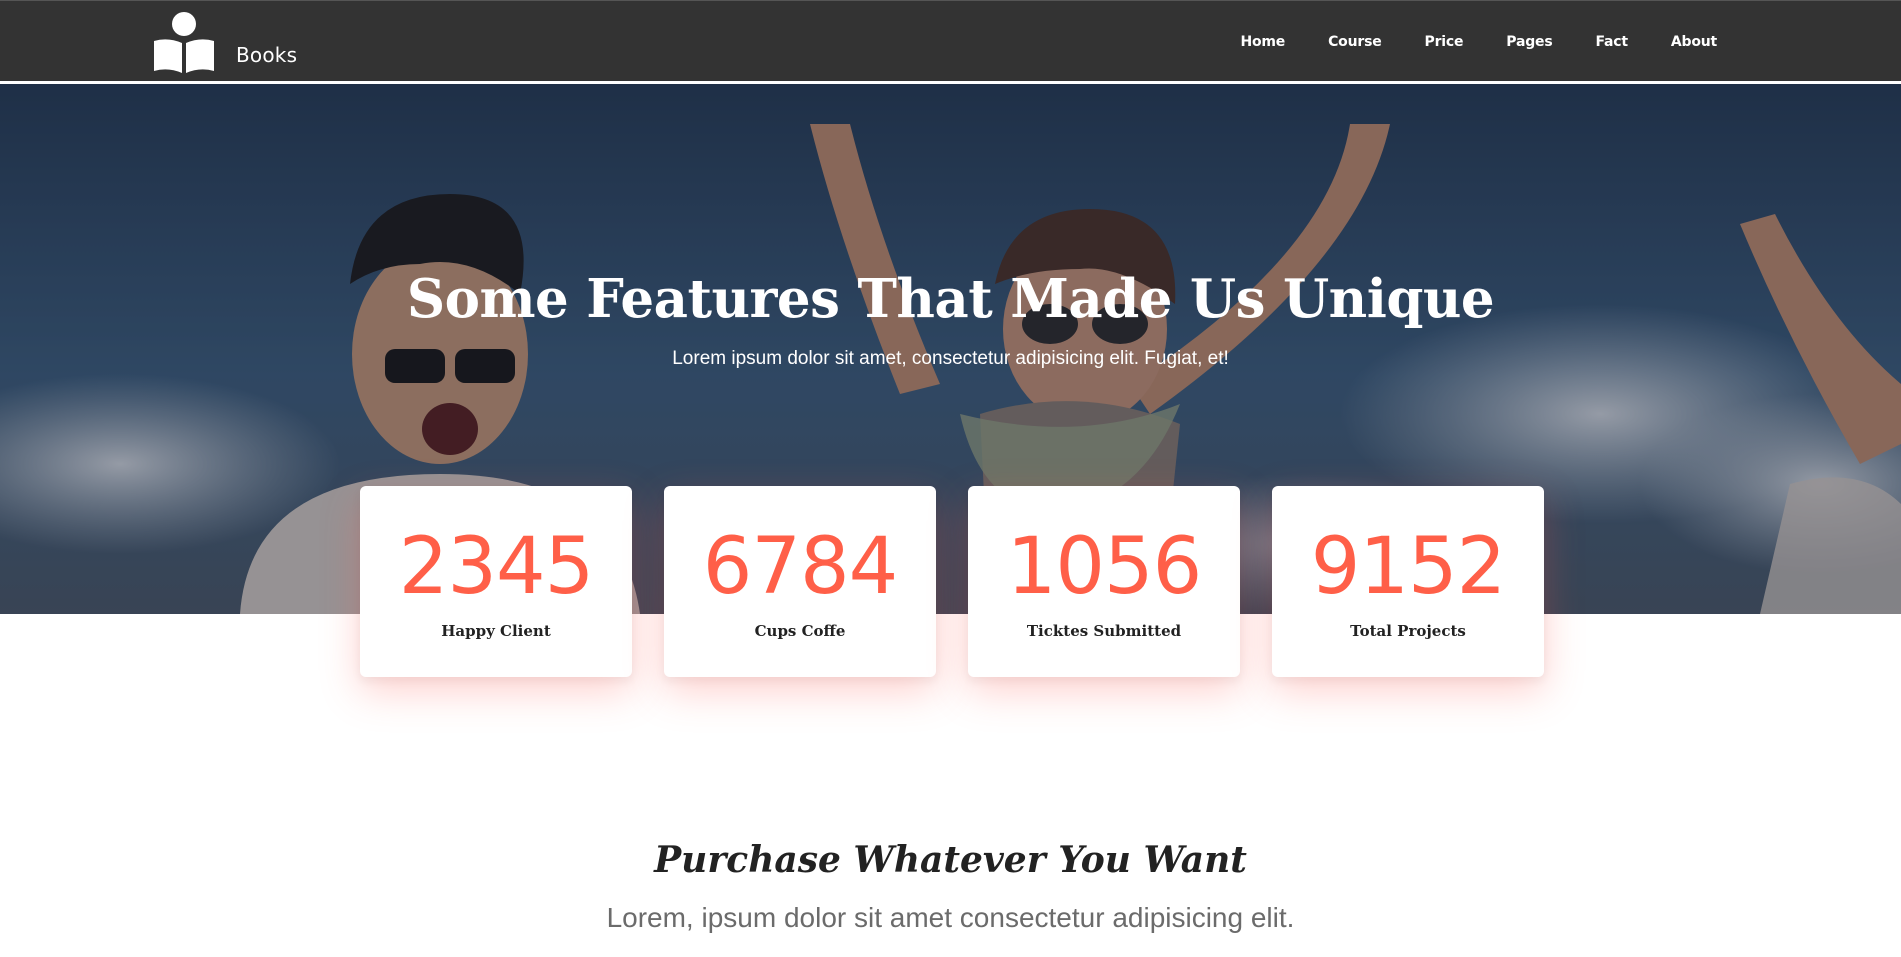  I want to click on nav-link-fact: Fact, so click(1611, 42).